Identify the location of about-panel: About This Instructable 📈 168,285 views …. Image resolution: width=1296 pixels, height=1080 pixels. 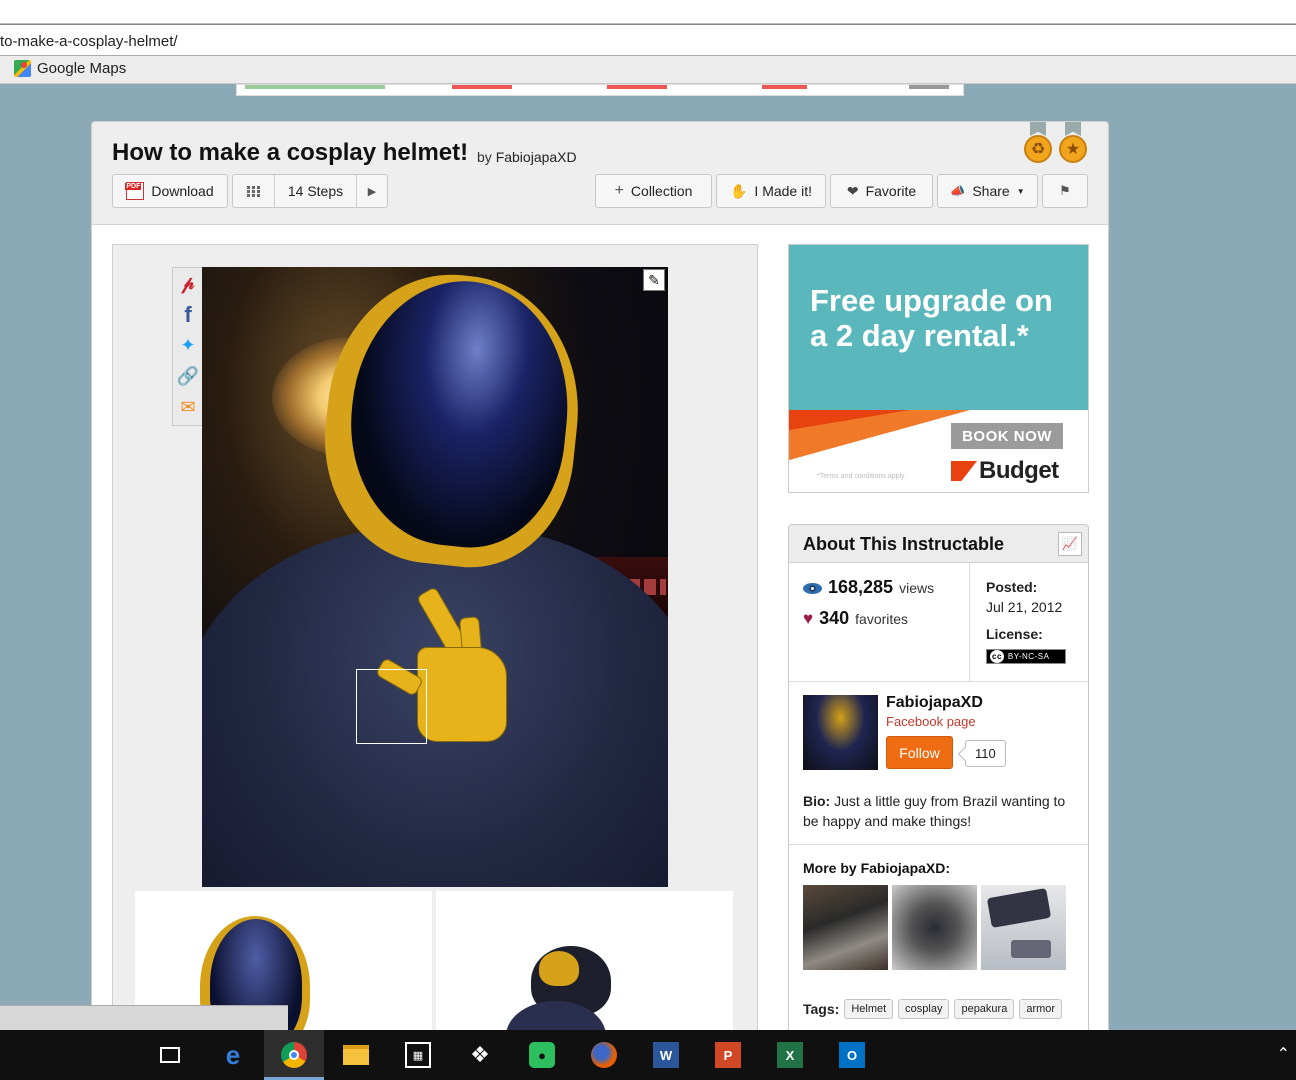
(938, 784).